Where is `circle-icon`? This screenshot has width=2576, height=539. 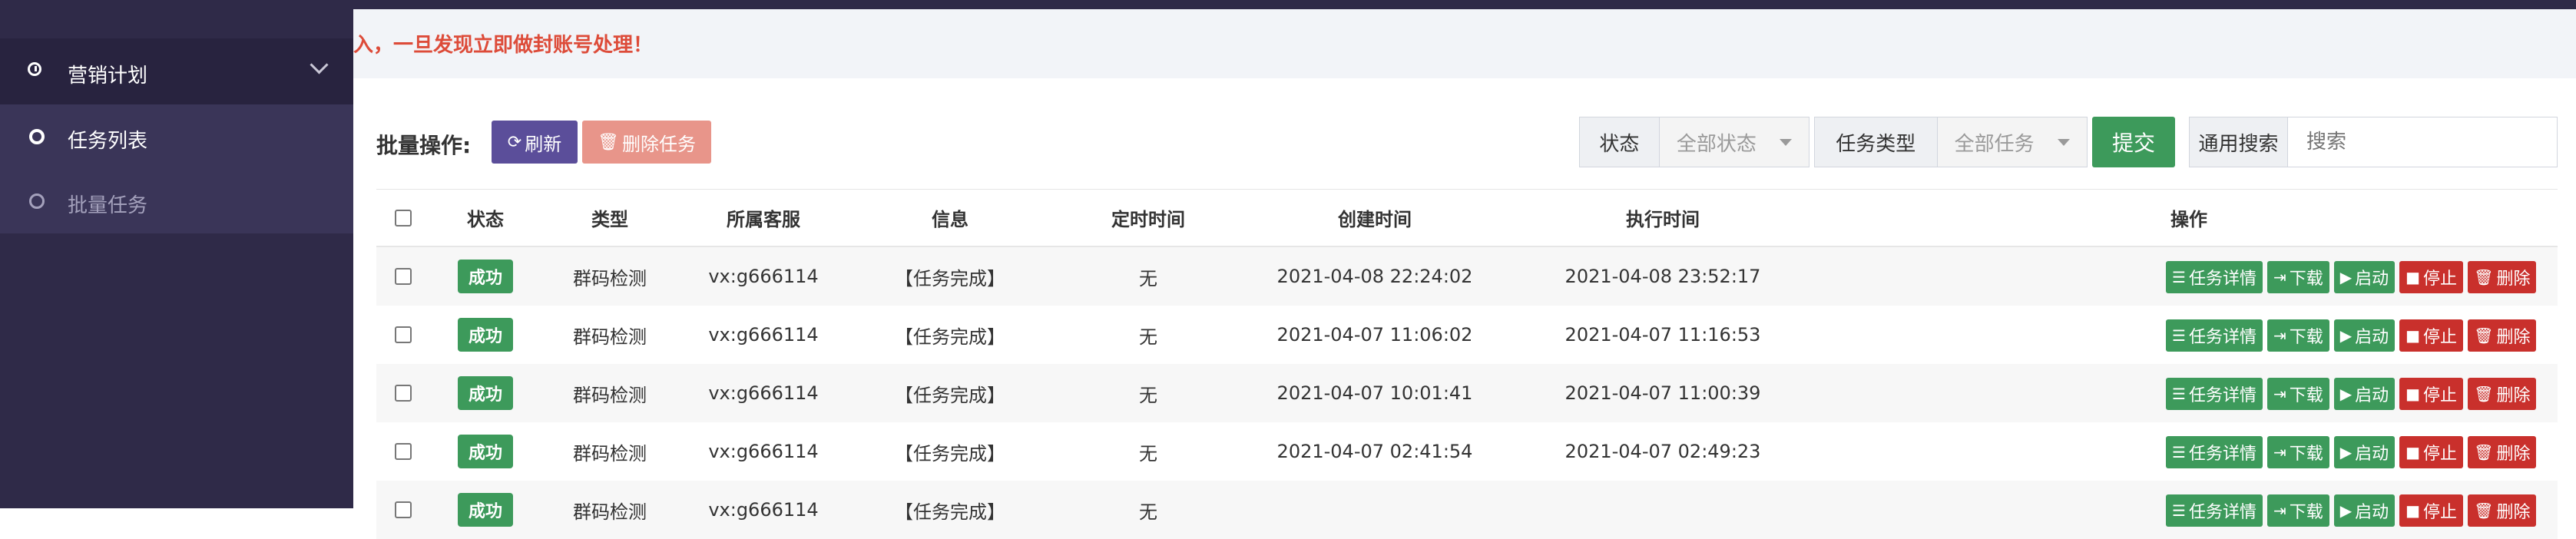 circle-icon is located at coordinates (37, 136).